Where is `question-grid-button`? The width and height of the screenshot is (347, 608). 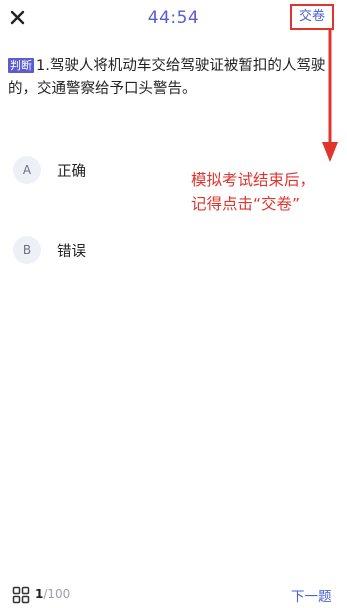
question-grid-button is located at coordinates (21, 595).